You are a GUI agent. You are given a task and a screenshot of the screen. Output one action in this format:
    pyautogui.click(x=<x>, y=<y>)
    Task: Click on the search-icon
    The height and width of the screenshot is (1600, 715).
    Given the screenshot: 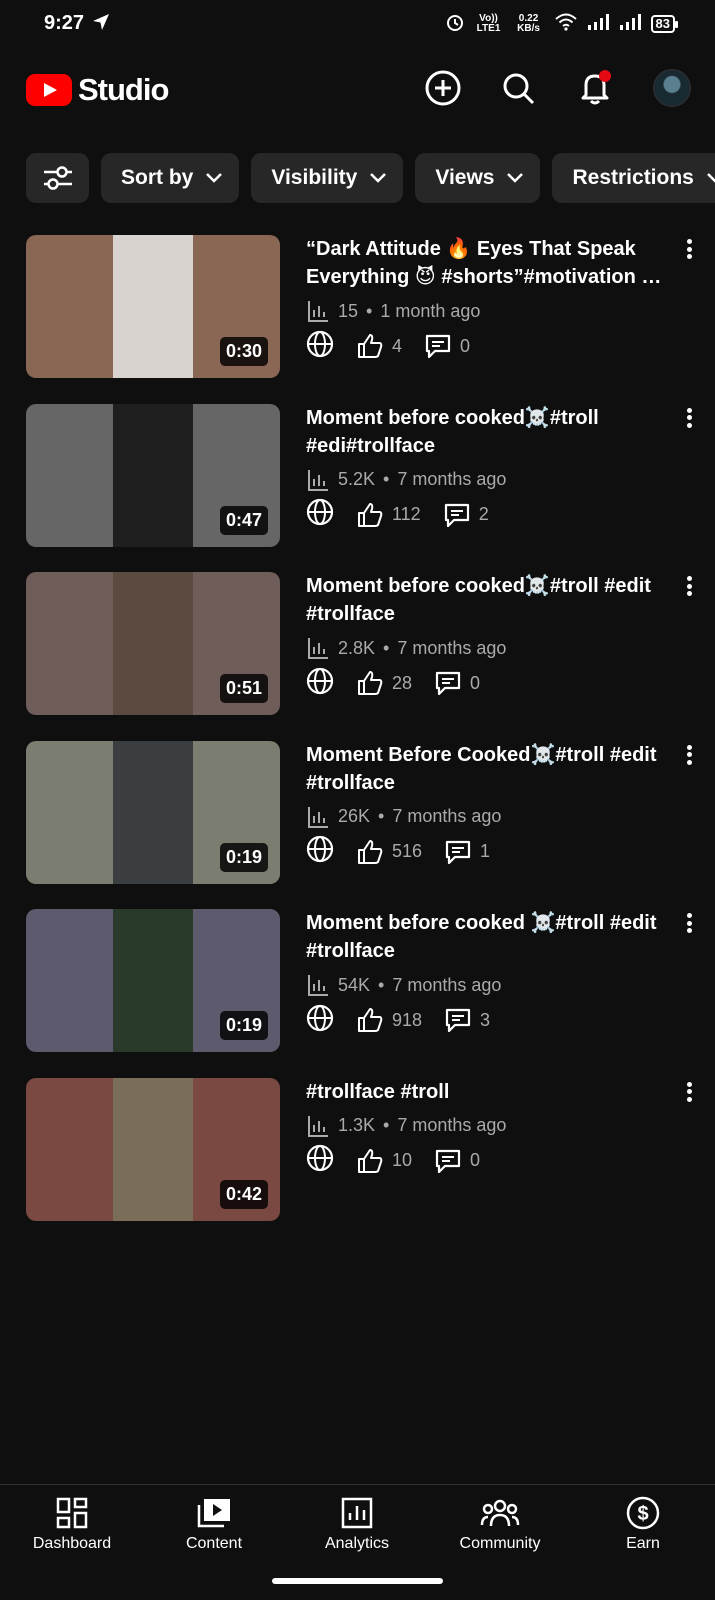 What is the action you would take?
    pyautogui.click(x=519, y=89)
    